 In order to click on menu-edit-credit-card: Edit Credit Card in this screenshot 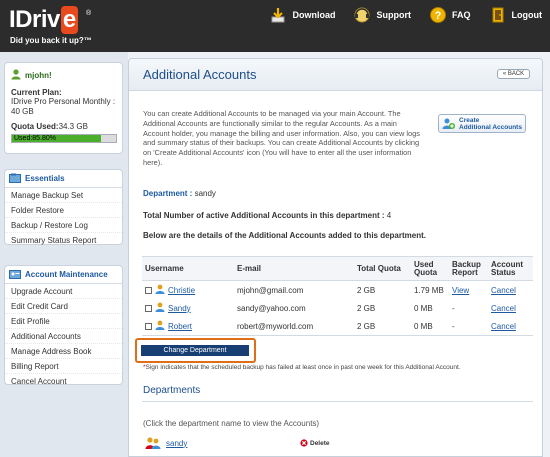, I will do `click(63, 306)`.